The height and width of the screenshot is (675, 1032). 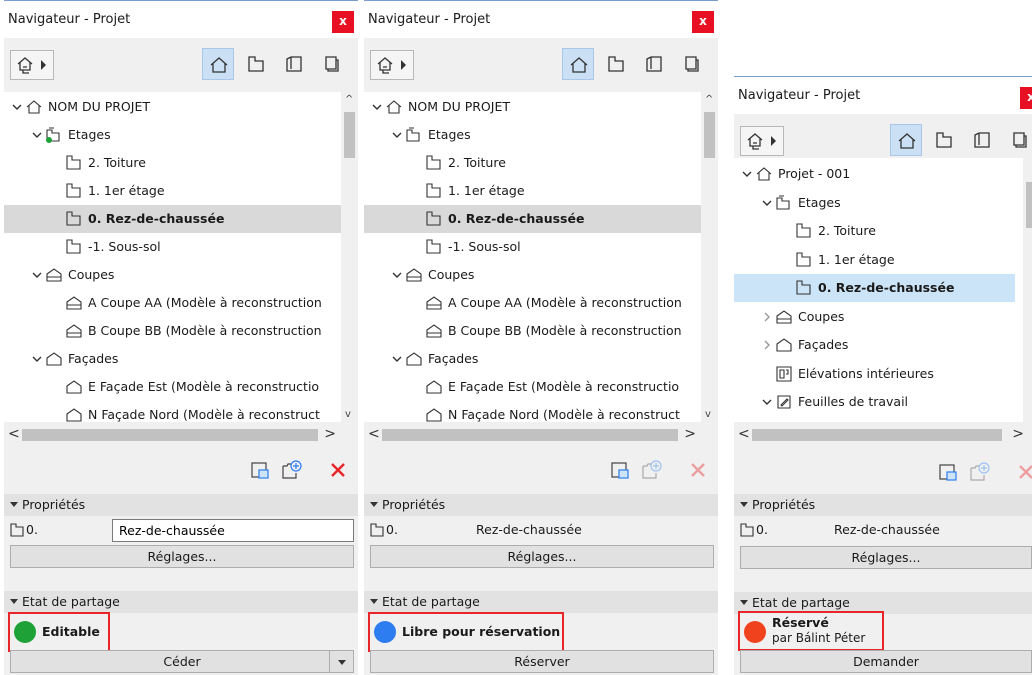 What do you see at coordinates (182, 661) in the screenshot?
I see `release-button: Céder` at bounding box center [182, 661].